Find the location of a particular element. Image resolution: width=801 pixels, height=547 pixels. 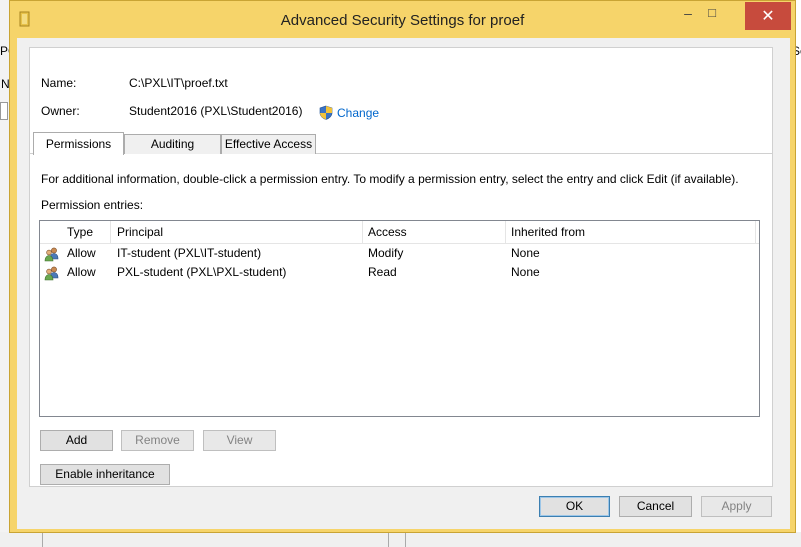

tab-permissions: Permissions is located at coordinates (78, 143).